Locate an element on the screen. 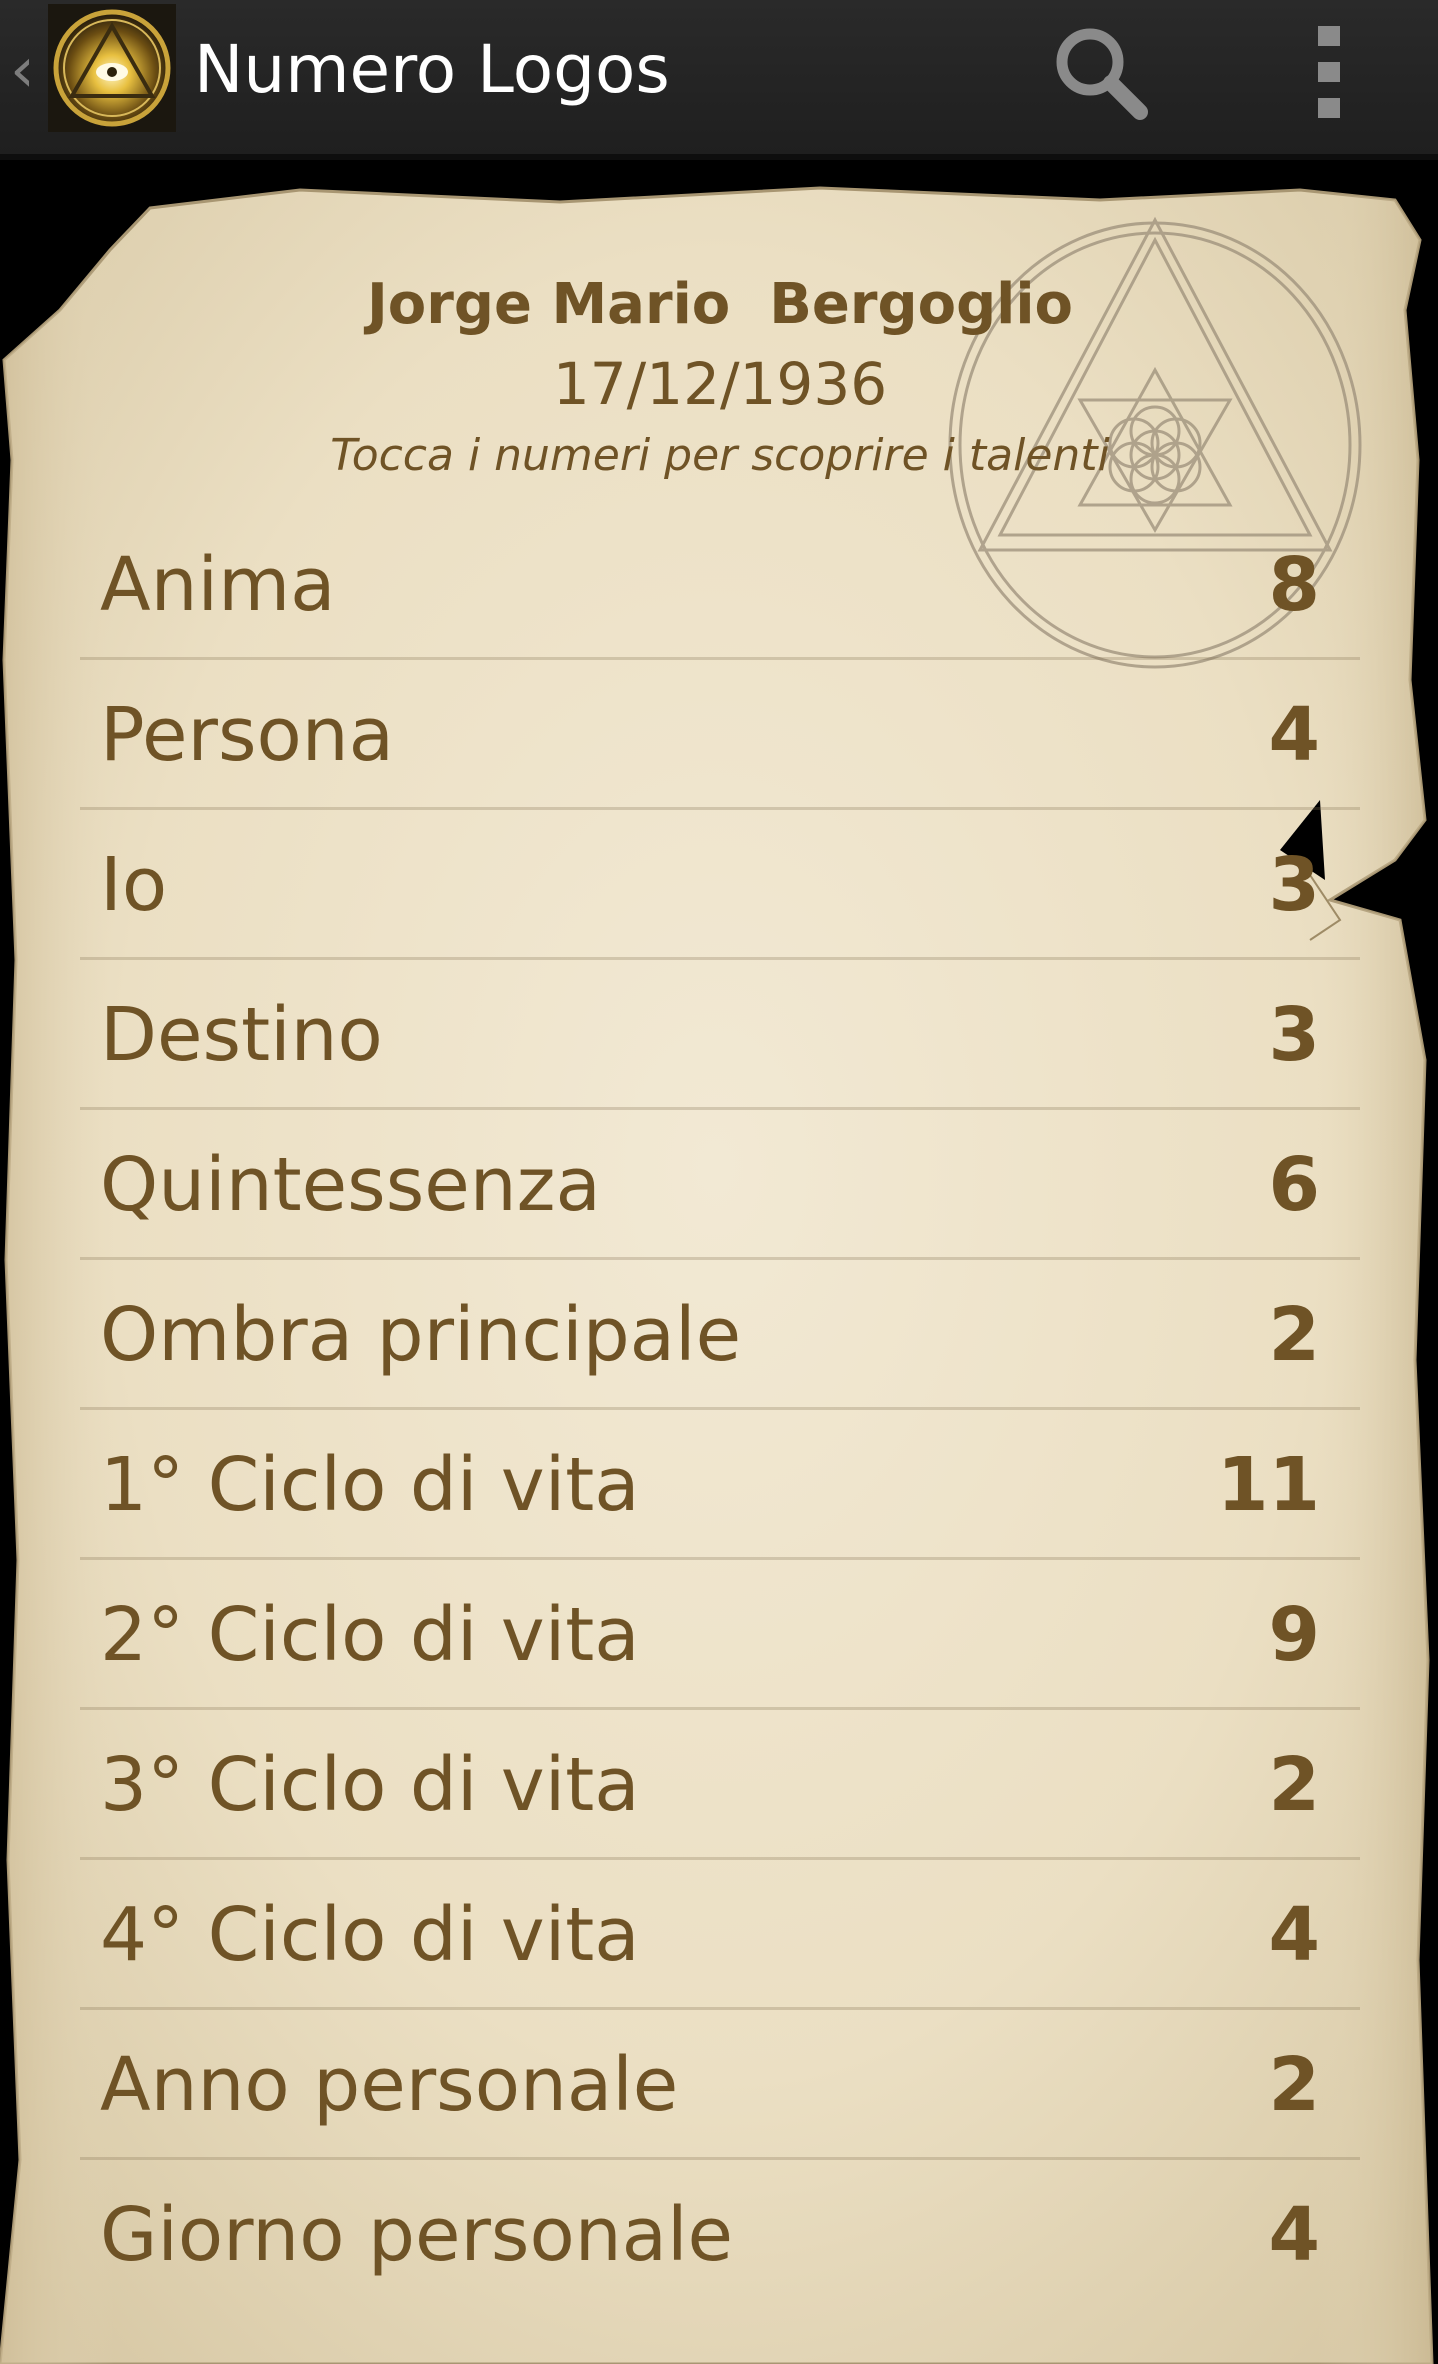 The height and width of the screenshot is (2364, 1438). talent-number: 8 is located at coordinates (1295, 585).